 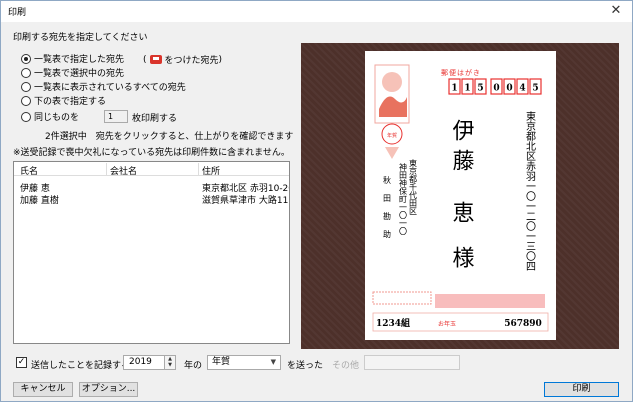 I want to click on column-company: 会社名, so click(x=123, y=170).